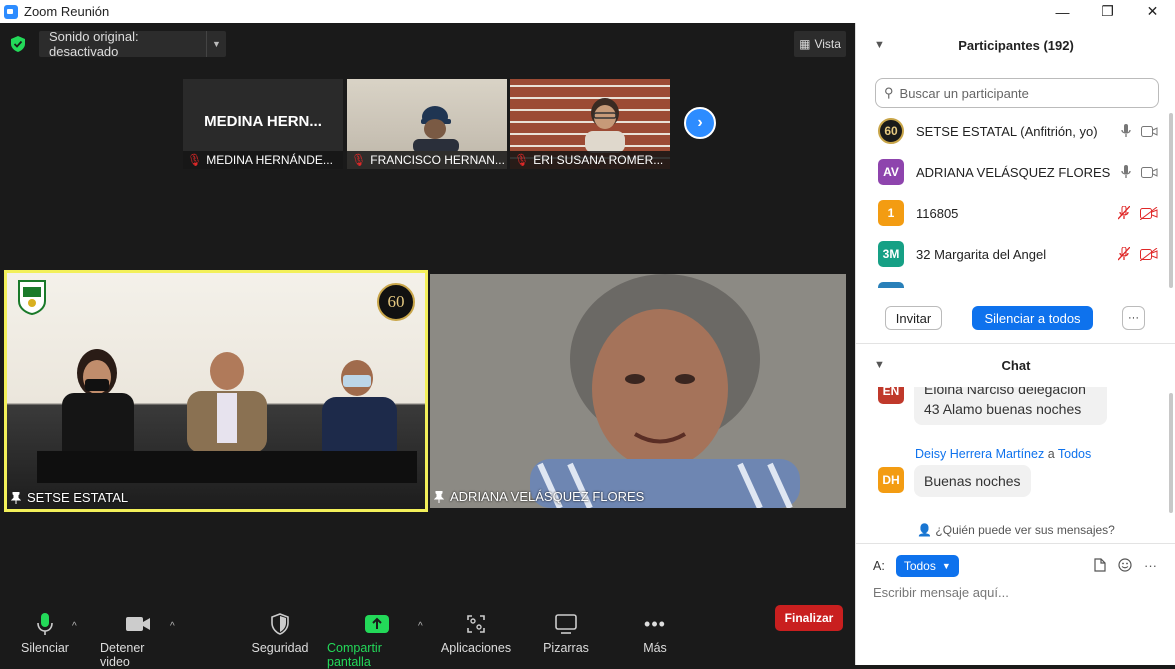 The width and height of the screenshot is (1175, 669). What do you see at coordinates (195, 160) in the screenshot?
I see `mic-muted-icon: 🎙︎` at bounding box center [195, 160].